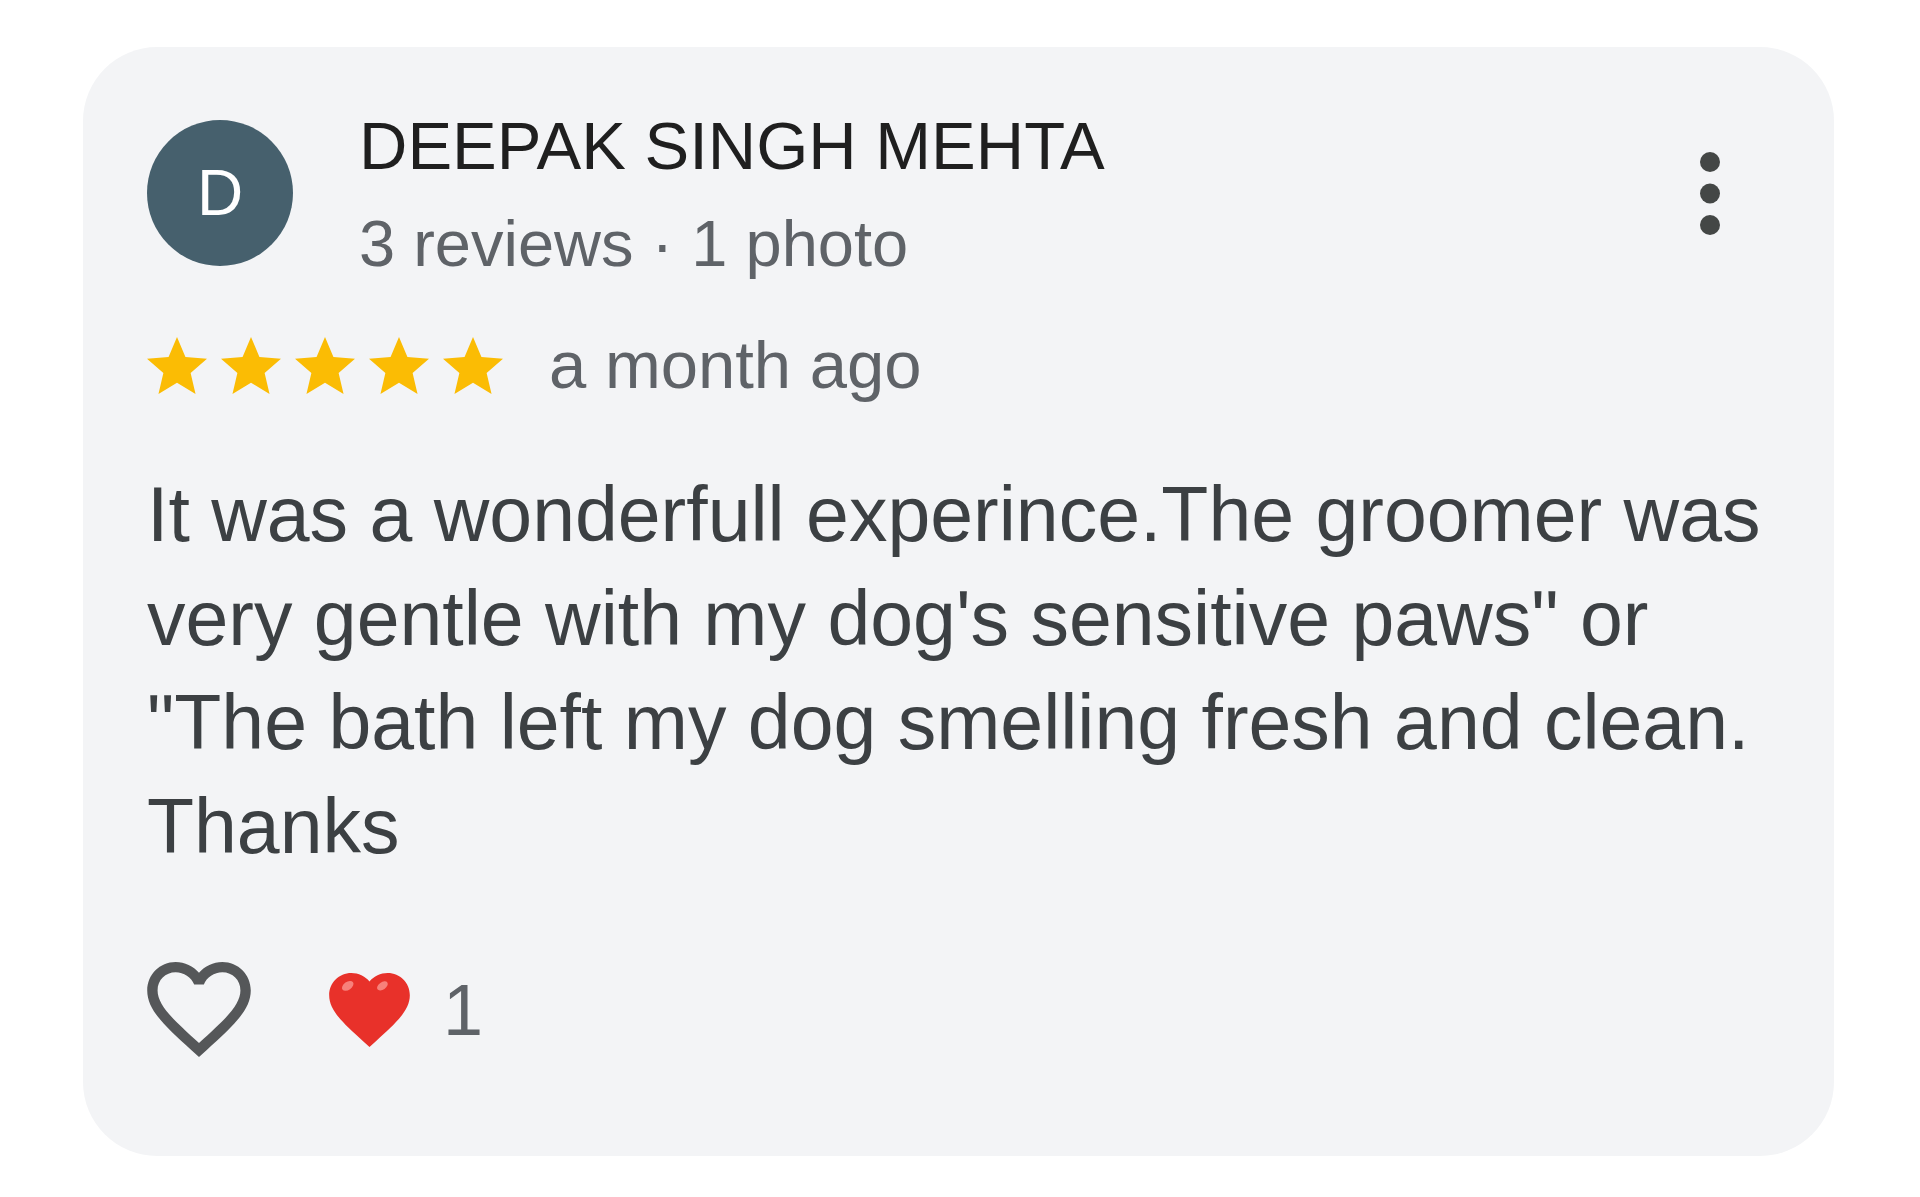  I want to click on reviewer-stats: 3 reviews · 1 photo, so click(634, 244).